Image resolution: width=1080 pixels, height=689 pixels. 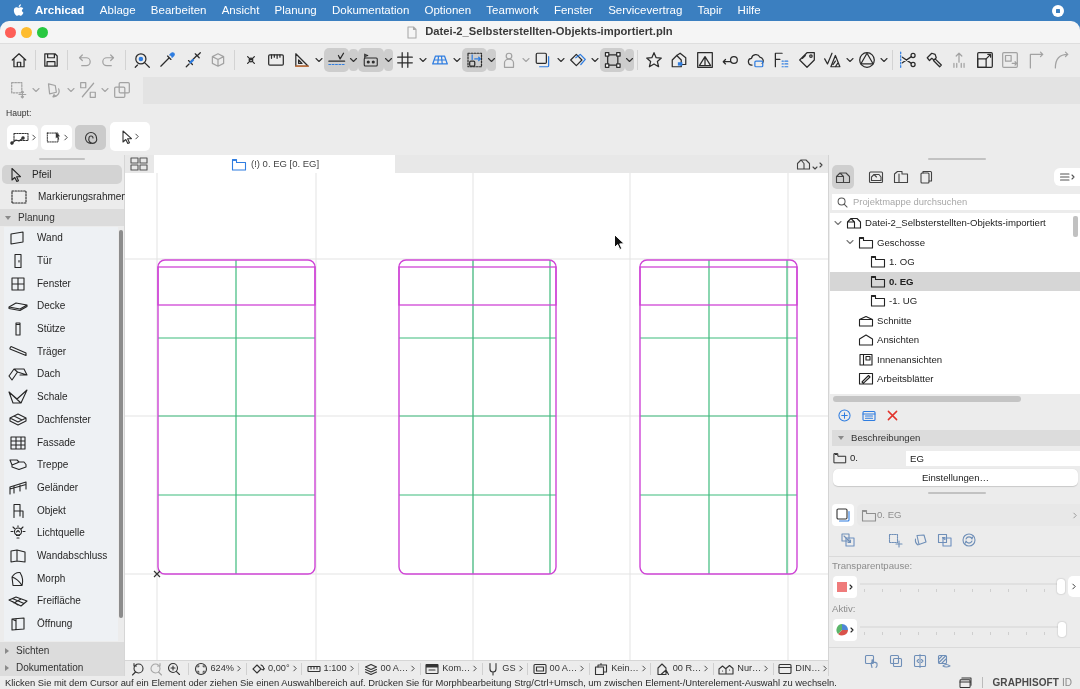 I want to click on tool-item: Dach, so click(x=61, y=374).